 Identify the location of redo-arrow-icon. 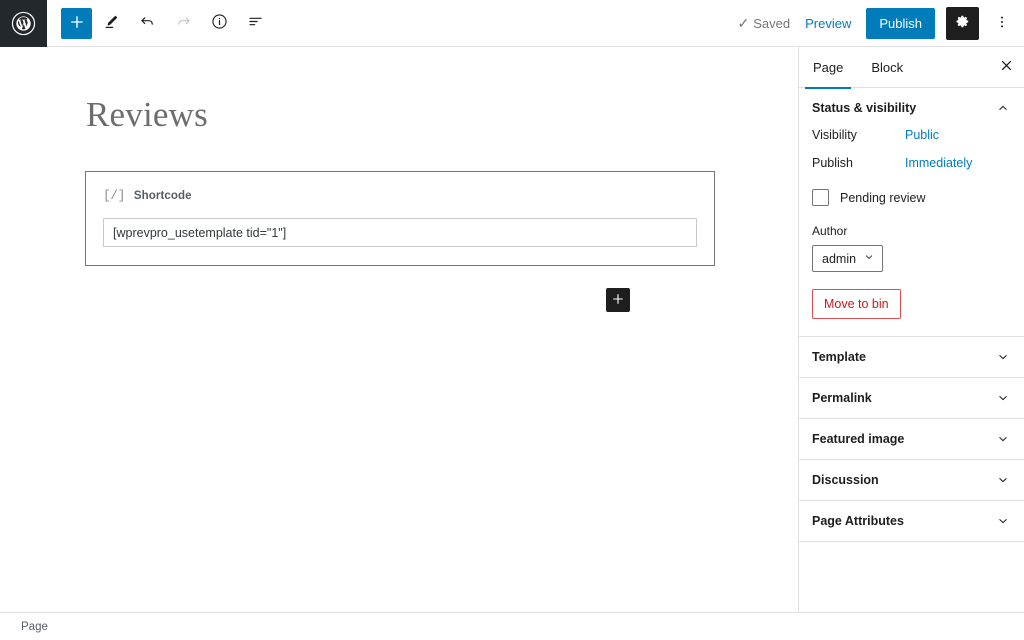
(183, 23).